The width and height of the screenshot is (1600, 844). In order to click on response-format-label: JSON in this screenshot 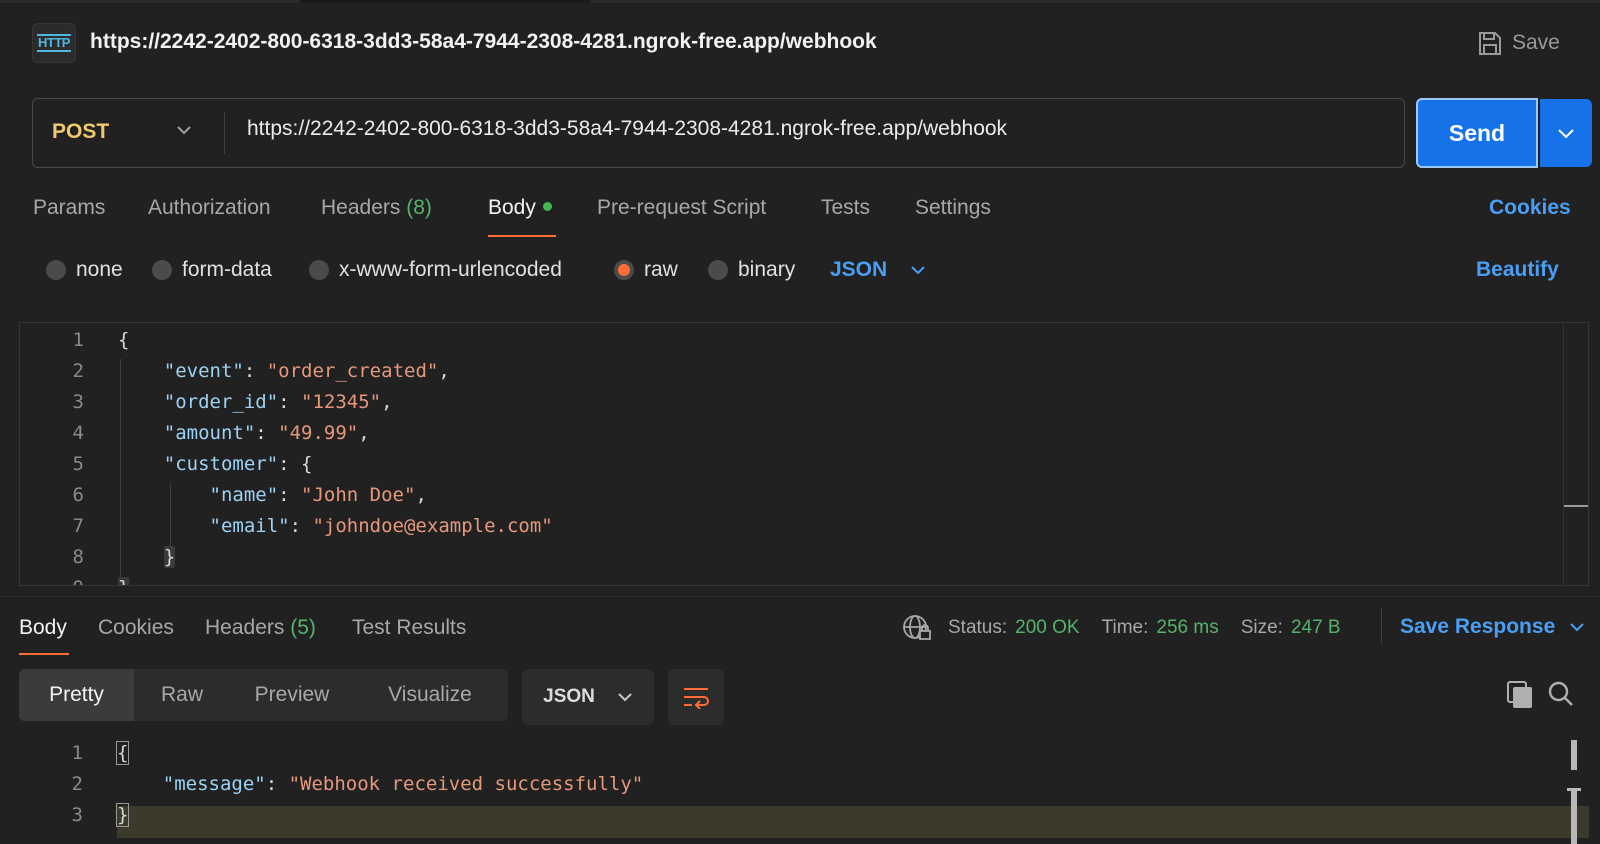, I will do `click(569, 696)`.